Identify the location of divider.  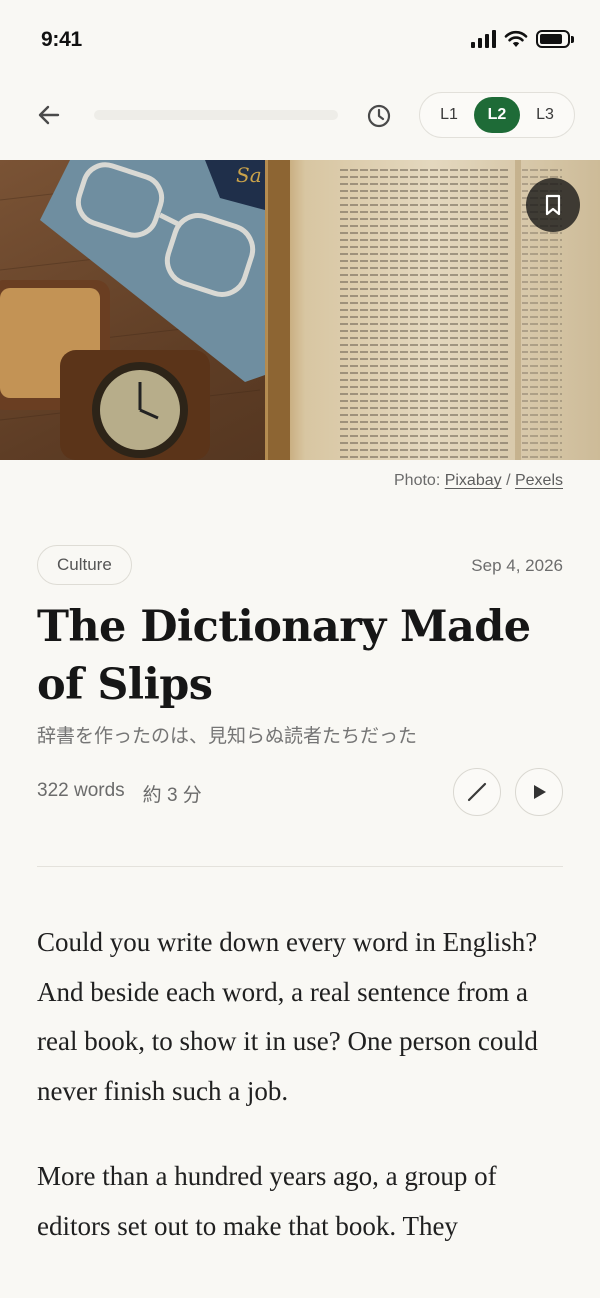
(300, 866).